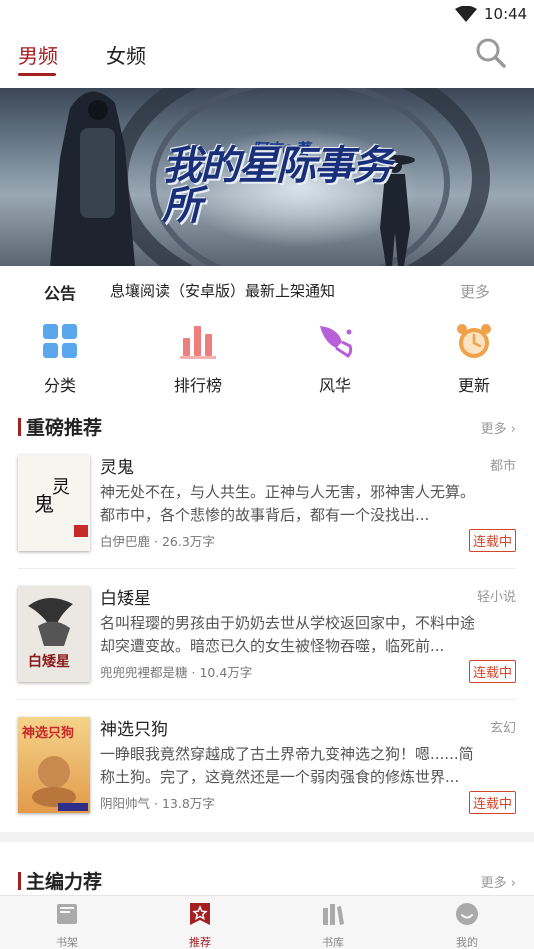  I want to click on banner-hooded-figure, so click(92, 178).